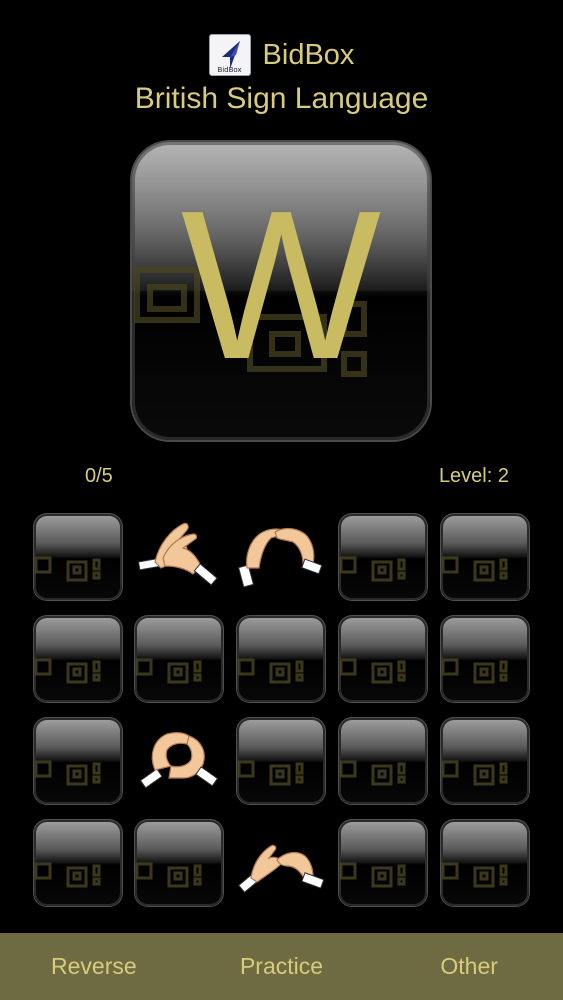 This screenshot has height=1000, width=563. Describe the element at coordinates (179, 761) in the screenshot. I see `grid-tile-sign-circle-icon` at that location.